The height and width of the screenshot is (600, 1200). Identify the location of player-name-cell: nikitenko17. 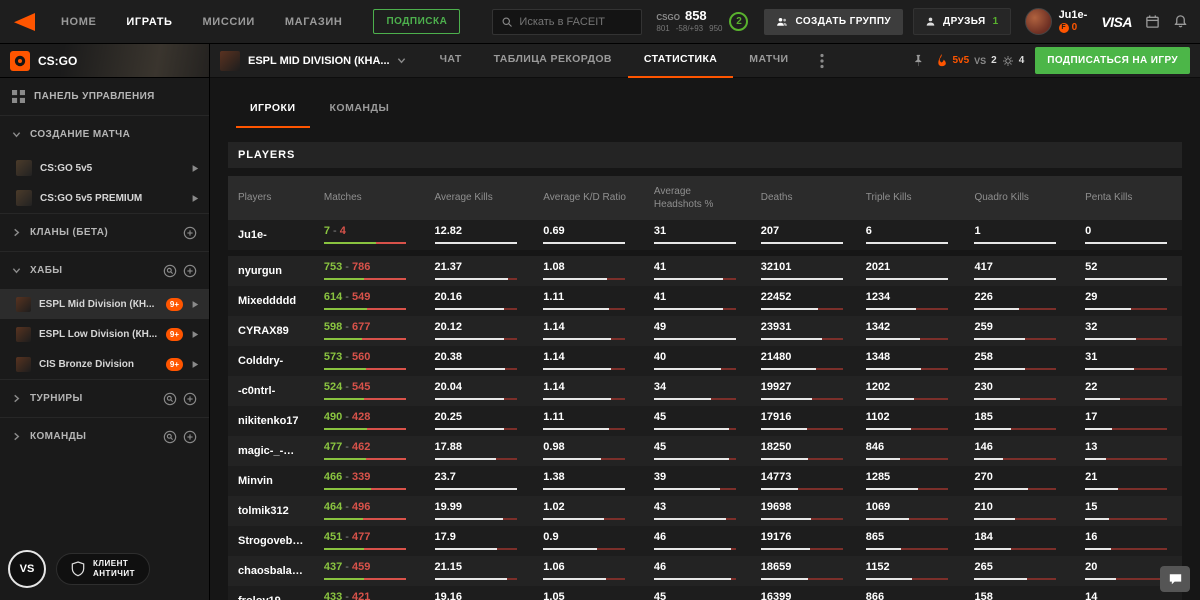
(271, 421).